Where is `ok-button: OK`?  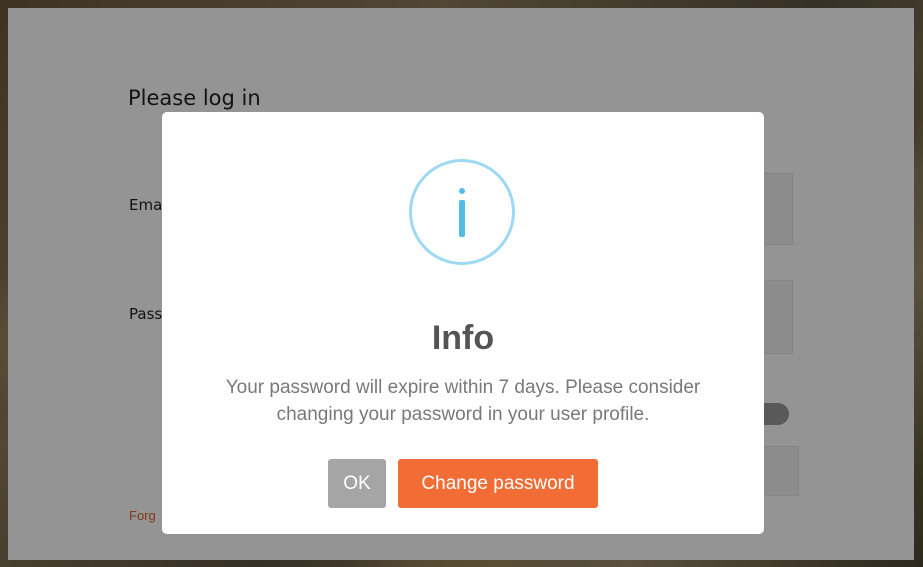 ok-button: OK is located at coordinates (357, 483).